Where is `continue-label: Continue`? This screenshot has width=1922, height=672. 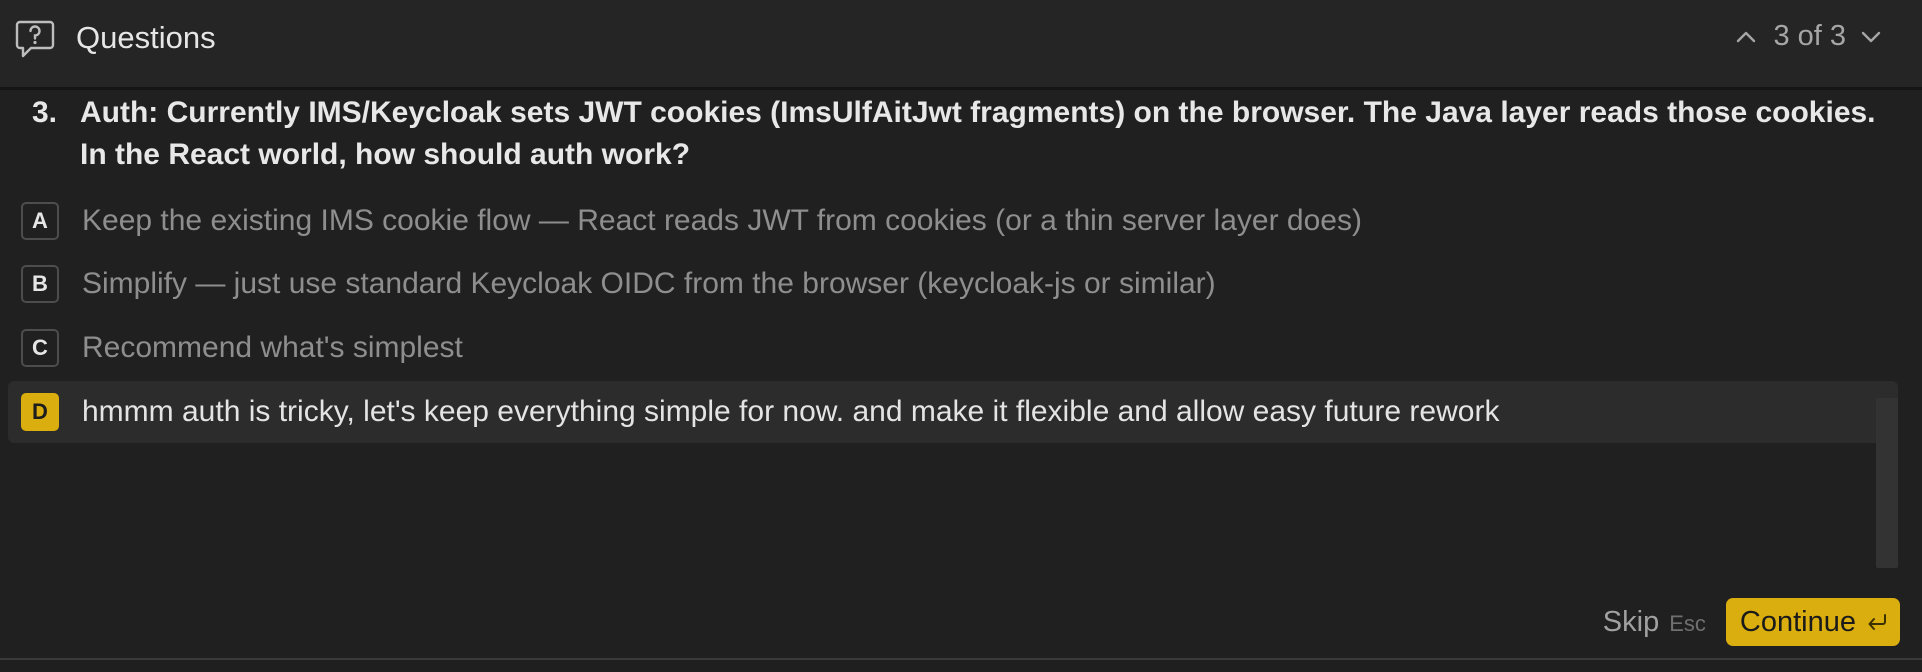 continue-label: Continue is located at coordinates (1797, 621).